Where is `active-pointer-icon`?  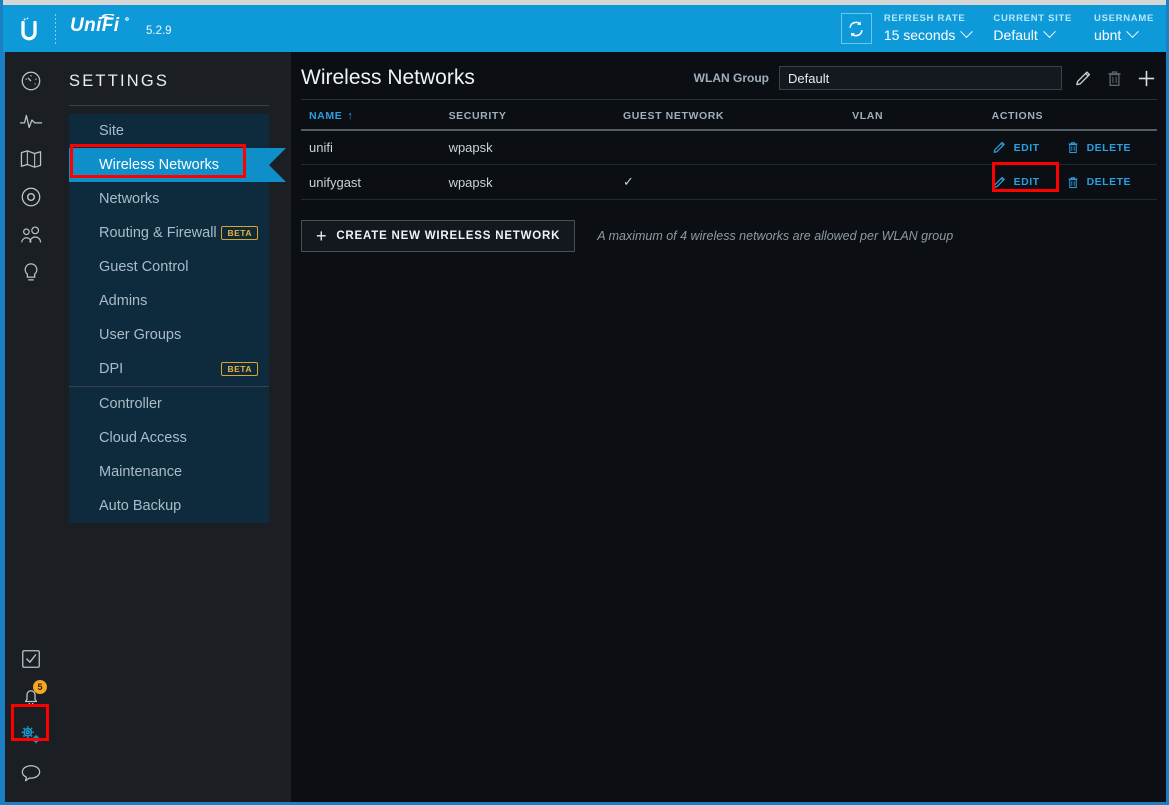
active-pointer-icon is located at coordinates (277, 165).